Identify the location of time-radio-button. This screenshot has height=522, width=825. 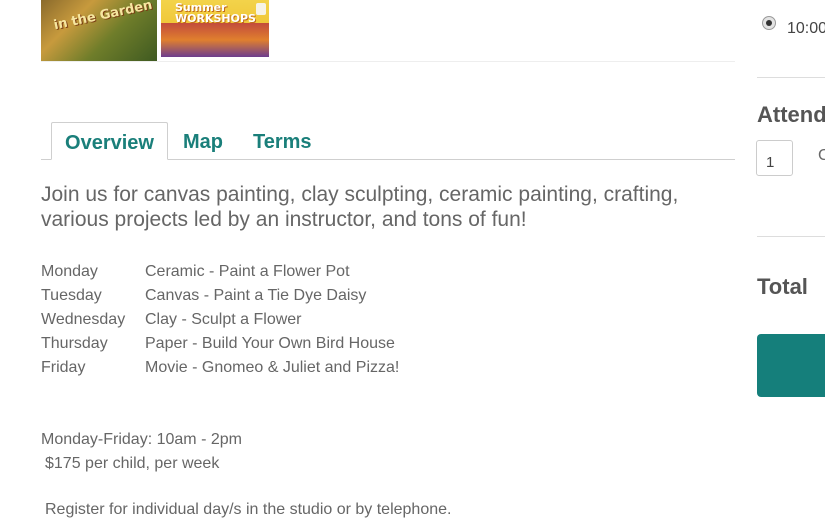
(769, 23).